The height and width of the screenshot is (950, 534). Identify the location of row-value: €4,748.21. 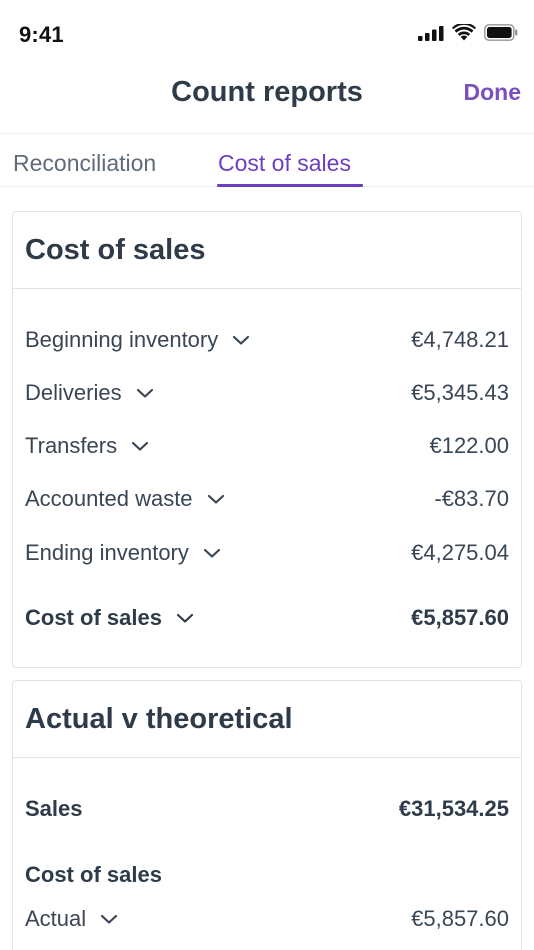
(460, 339).